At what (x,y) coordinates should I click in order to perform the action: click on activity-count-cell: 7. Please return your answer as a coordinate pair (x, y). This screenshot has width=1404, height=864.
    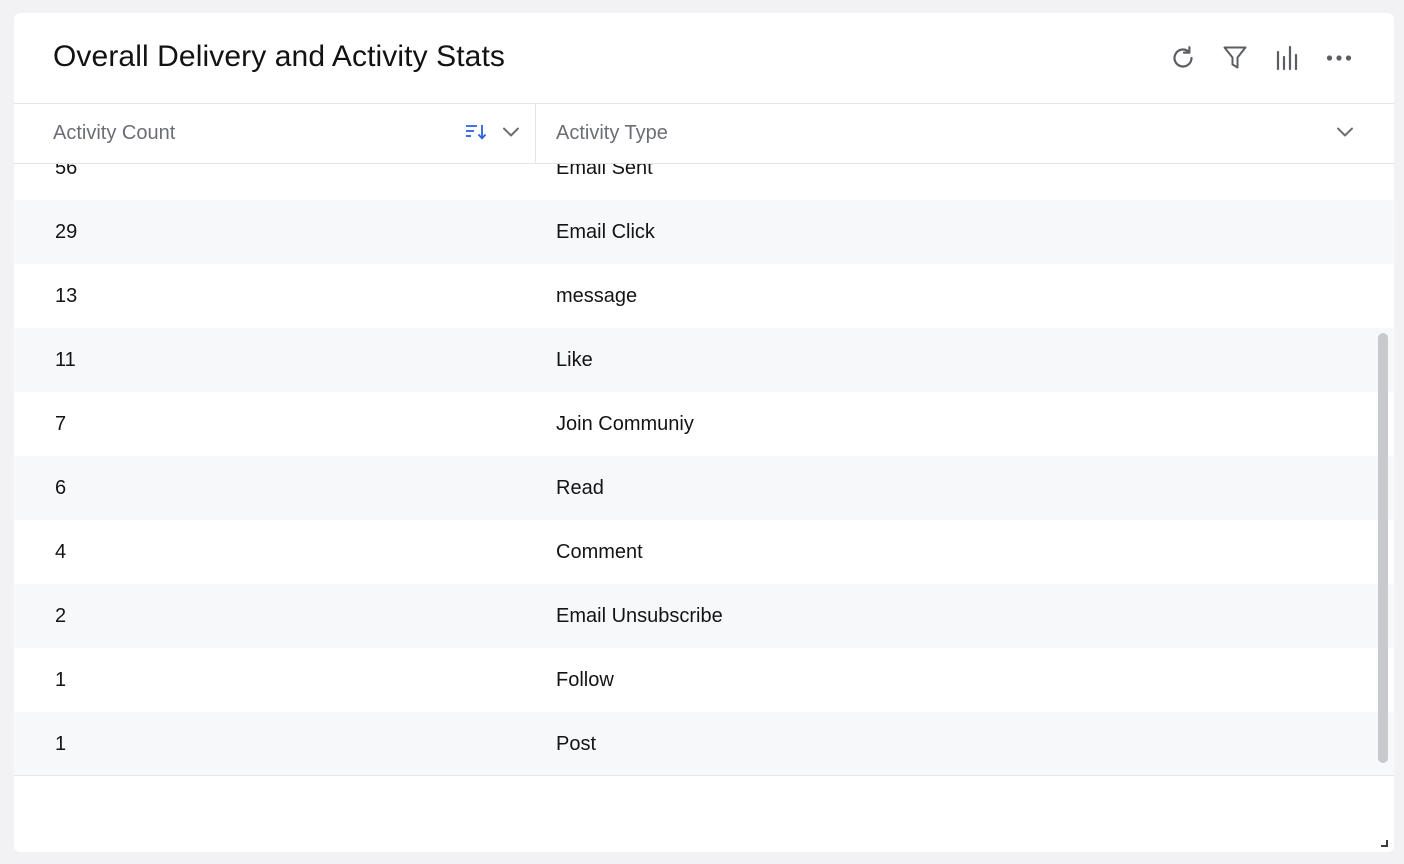
    Looking at the image, I should click on (61, 424).